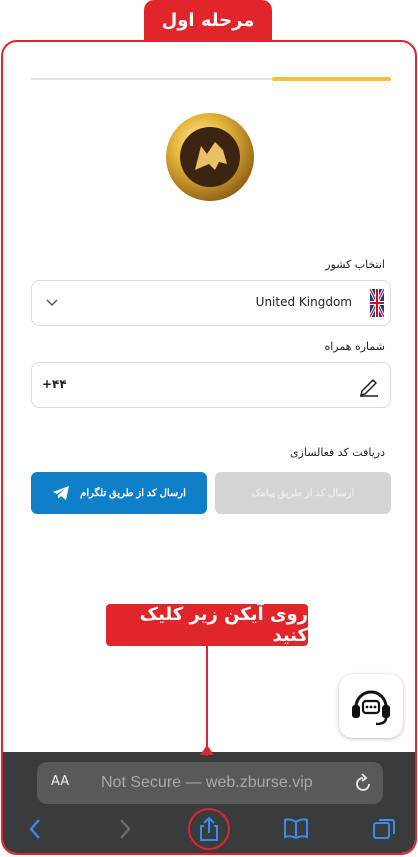 The image size is (418, 857). I want to click on reload-icon, so click(363, 783).